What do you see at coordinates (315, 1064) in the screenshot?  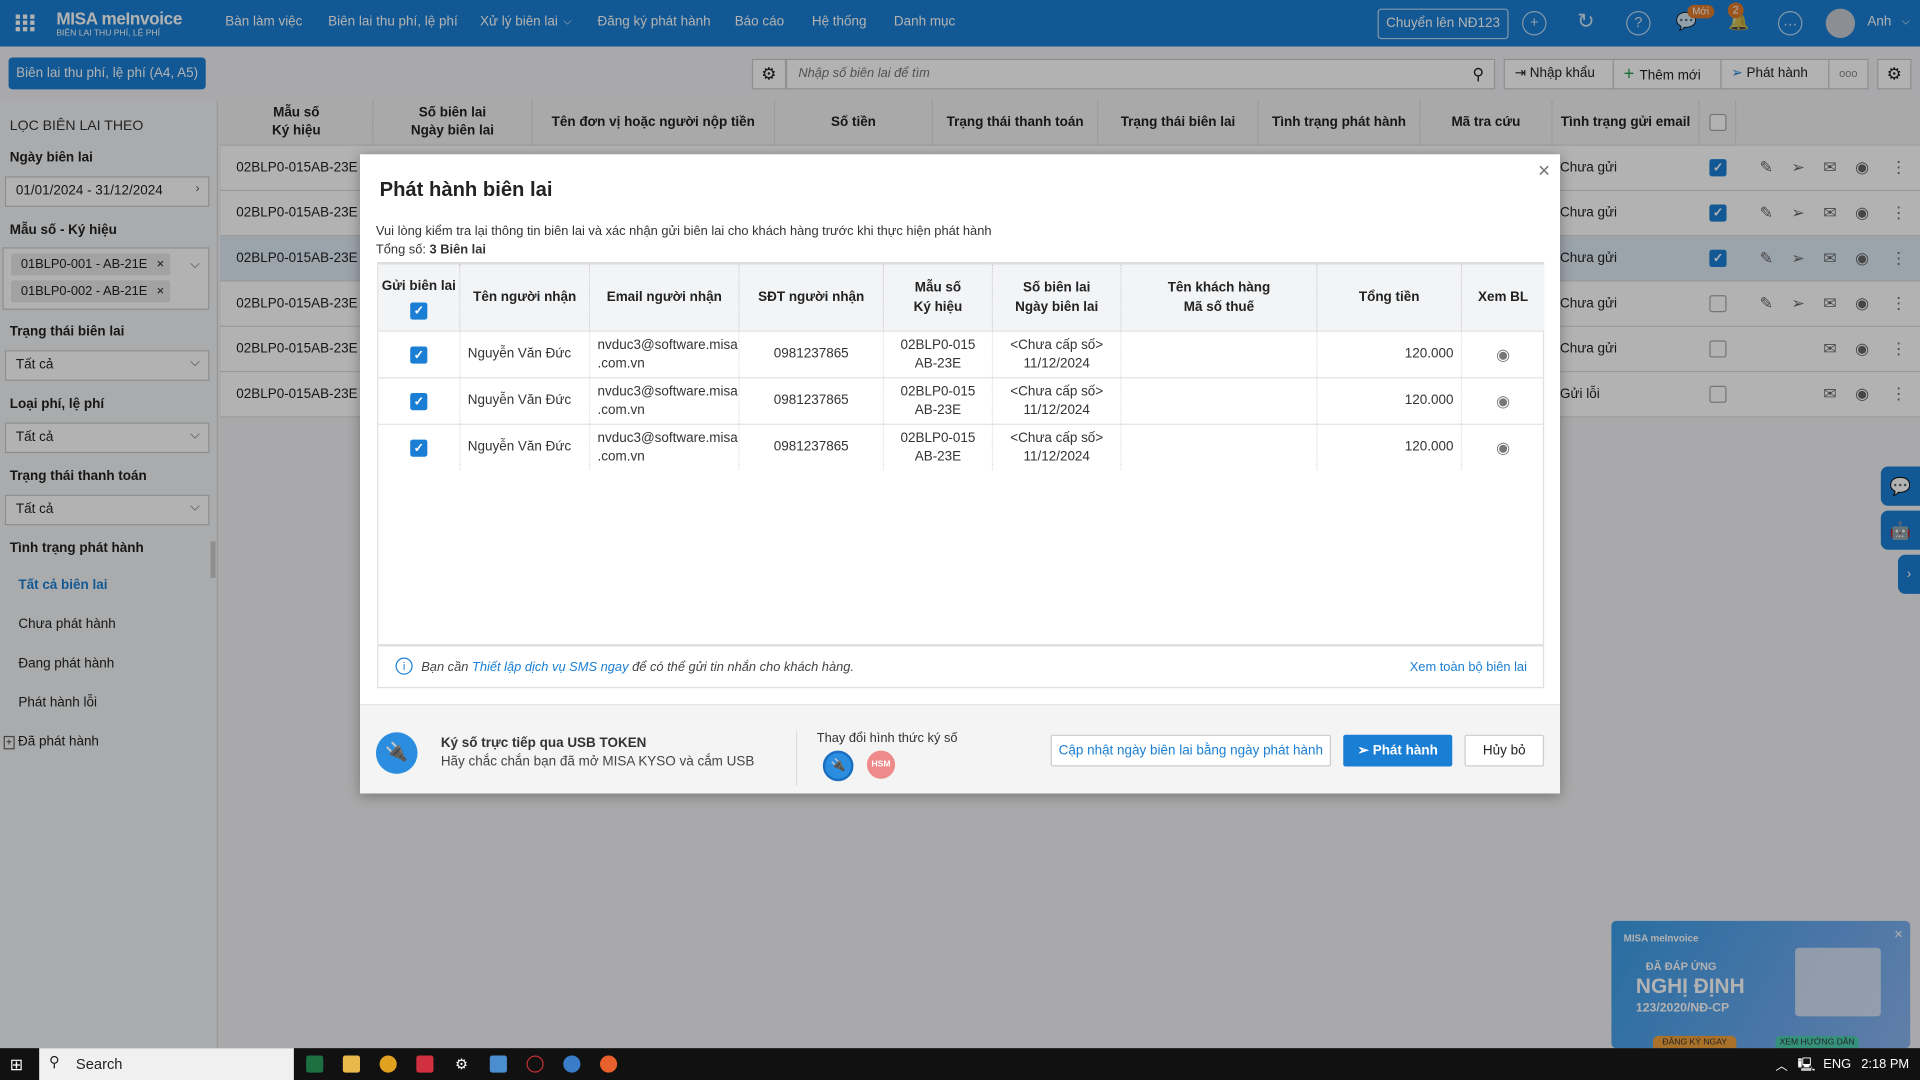 I see `excel-icon` at bounding box center [315, 1064].